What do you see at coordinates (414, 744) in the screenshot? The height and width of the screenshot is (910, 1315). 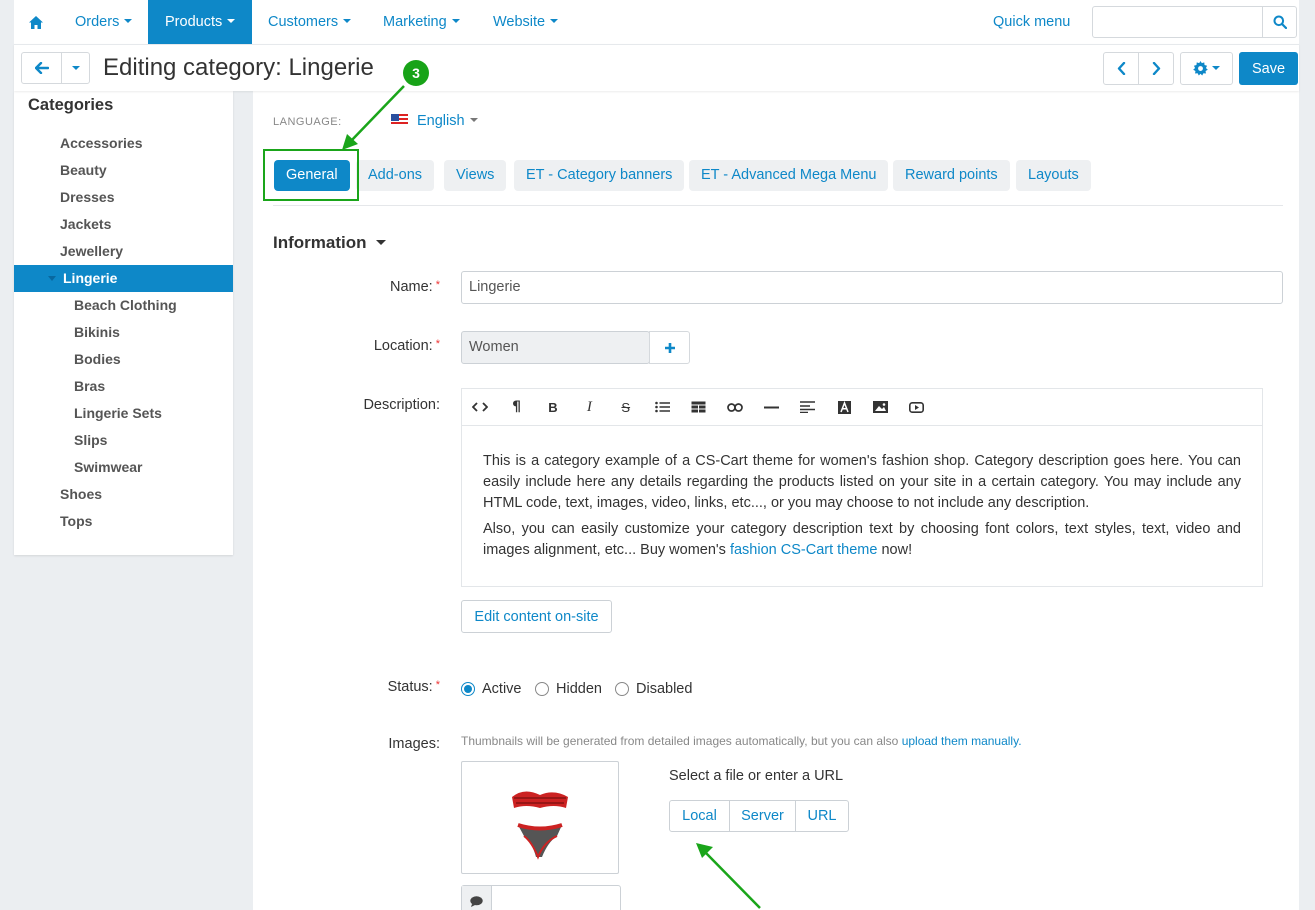 I see `images-label: Images:` at bounding box center [414, 744].